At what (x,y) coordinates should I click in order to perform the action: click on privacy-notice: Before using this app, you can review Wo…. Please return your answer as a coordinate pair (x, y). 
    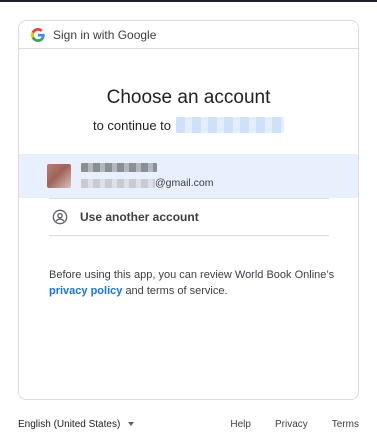
    Looking at the image, I should click on (195, 283).